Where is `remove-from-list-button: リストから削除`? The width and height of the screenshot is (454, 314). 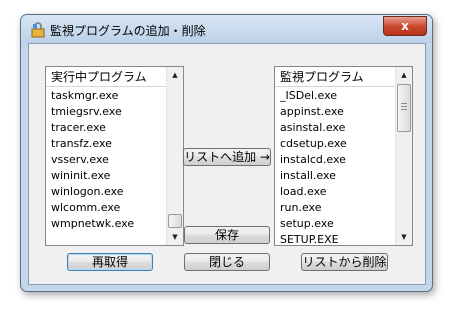
remove-from-list-button: リストから削除 is located at coordinates (344, 262).